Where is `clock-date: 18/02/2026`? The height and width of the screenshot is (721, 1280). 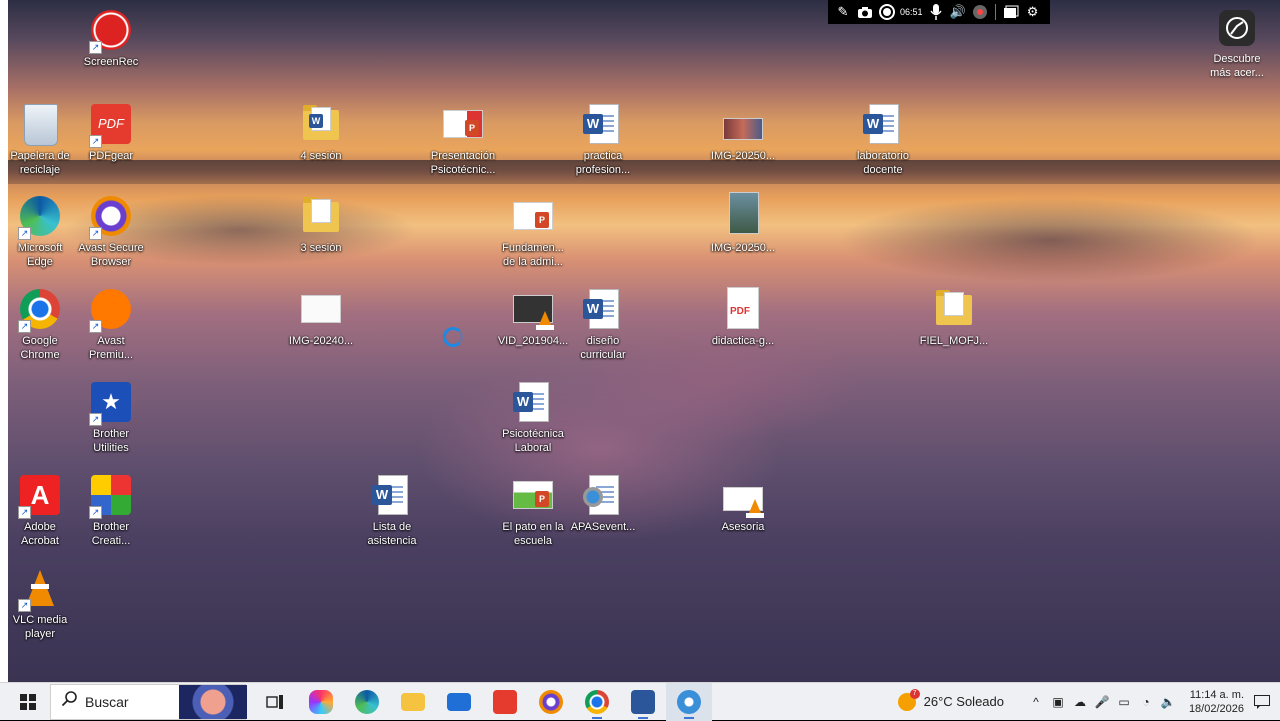
clock-date: 18/02/2026 is located at coordinates (1216, 708).